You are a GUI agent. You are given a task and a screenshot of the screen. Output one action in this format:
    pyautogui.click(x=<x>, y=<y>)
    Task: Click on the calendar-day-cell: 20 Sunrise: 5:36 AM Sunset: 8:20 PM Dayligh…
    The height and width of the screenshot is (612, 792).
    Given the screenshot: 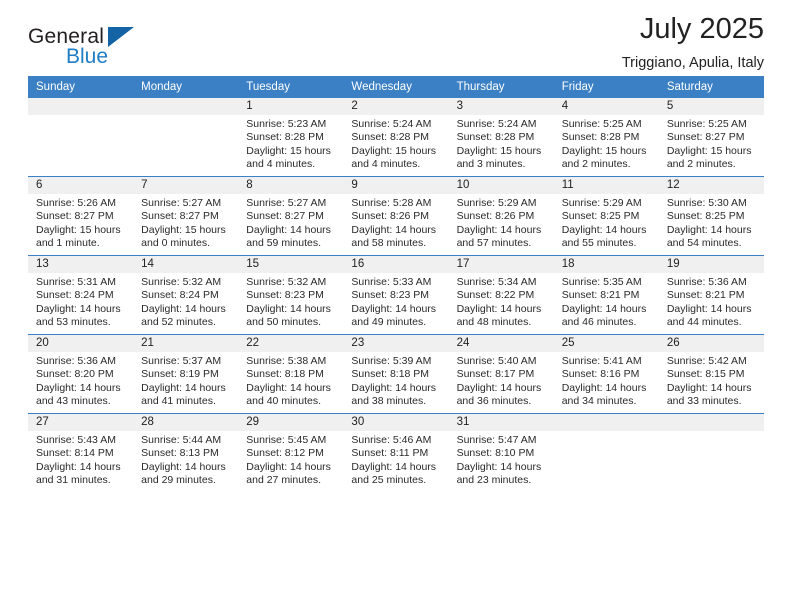 What is the action you would take?
    pyautogui.click(x=81, y=374)
    